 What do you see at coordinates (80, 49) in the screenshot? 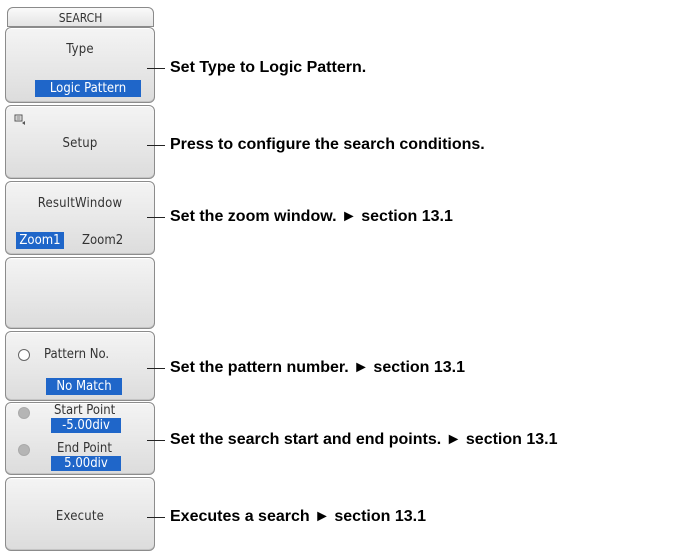
I see `type-label: Type` at bounding box center [80, 49].